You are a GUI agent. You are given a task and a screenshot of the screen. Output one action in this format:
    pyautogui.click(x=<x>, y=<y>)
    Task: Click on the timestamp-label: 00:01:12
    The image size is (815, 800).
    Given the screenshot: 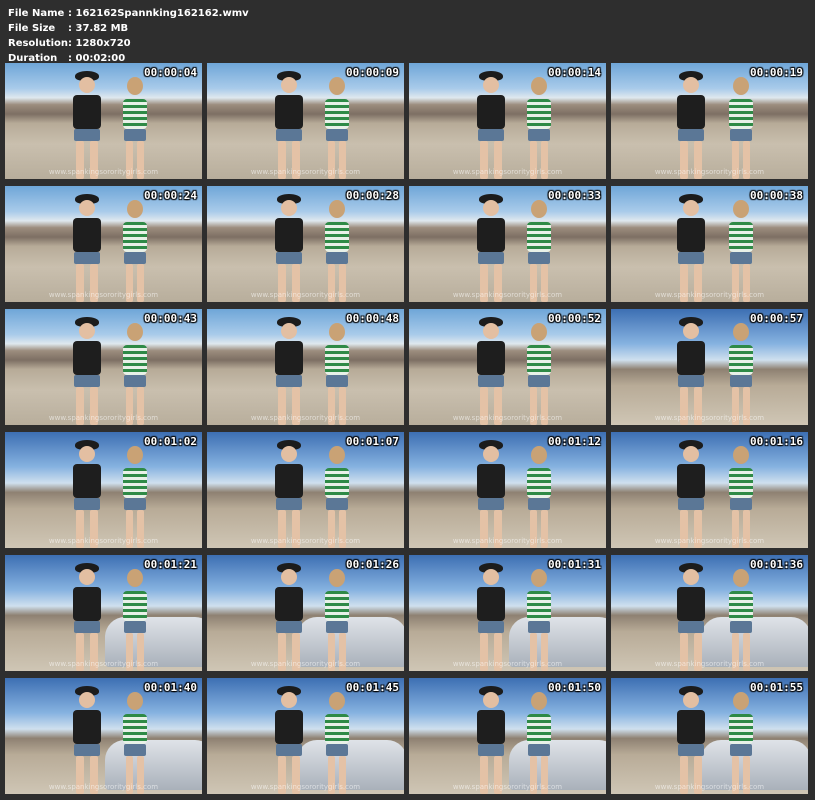 What is the action you would take?
    pyautogui.click(x=574, y=441)
    